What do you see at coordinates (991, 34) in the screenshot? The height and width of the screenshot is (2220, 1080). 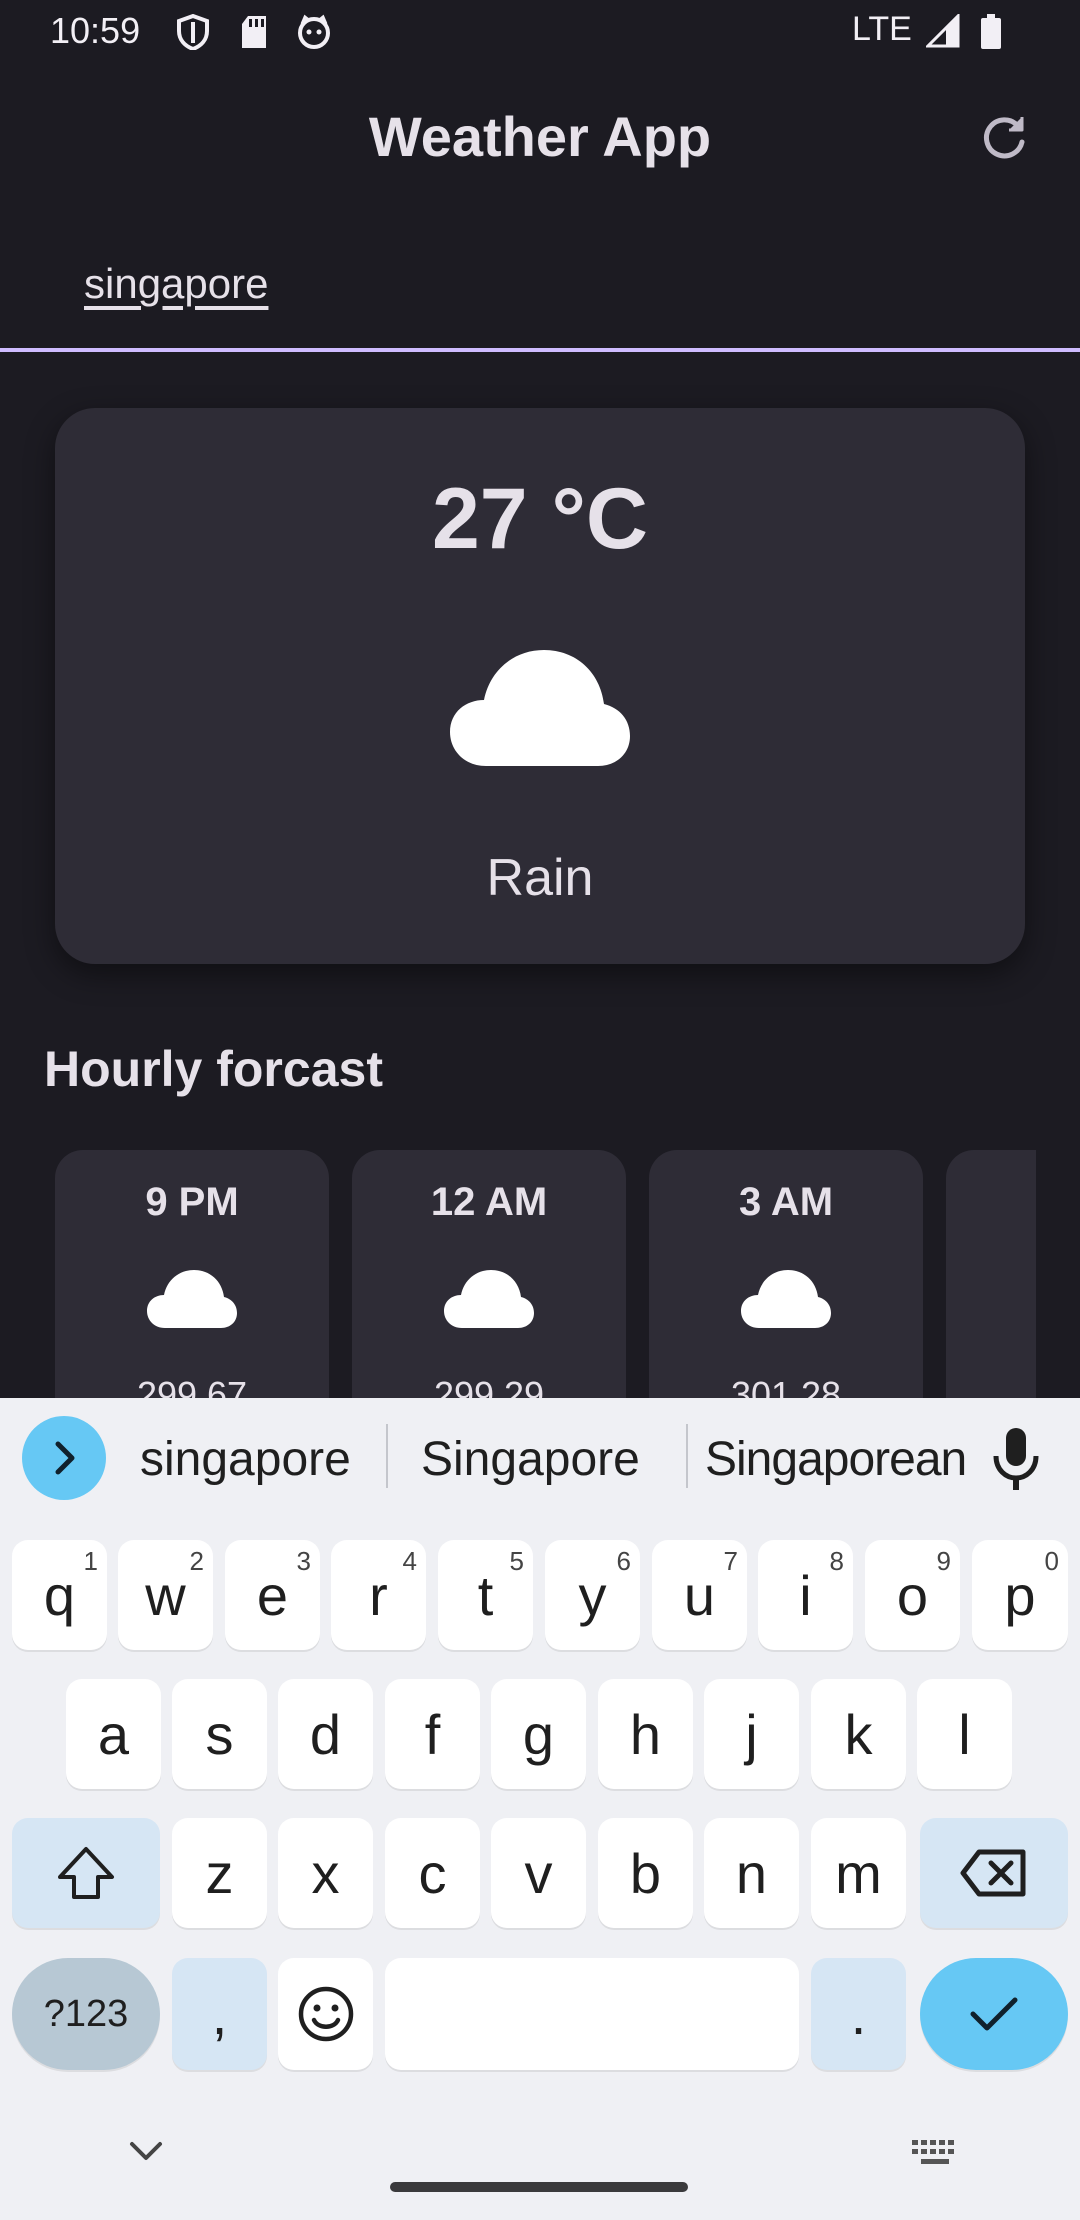 I see `battery-icon` at bounding box center [991, 34].